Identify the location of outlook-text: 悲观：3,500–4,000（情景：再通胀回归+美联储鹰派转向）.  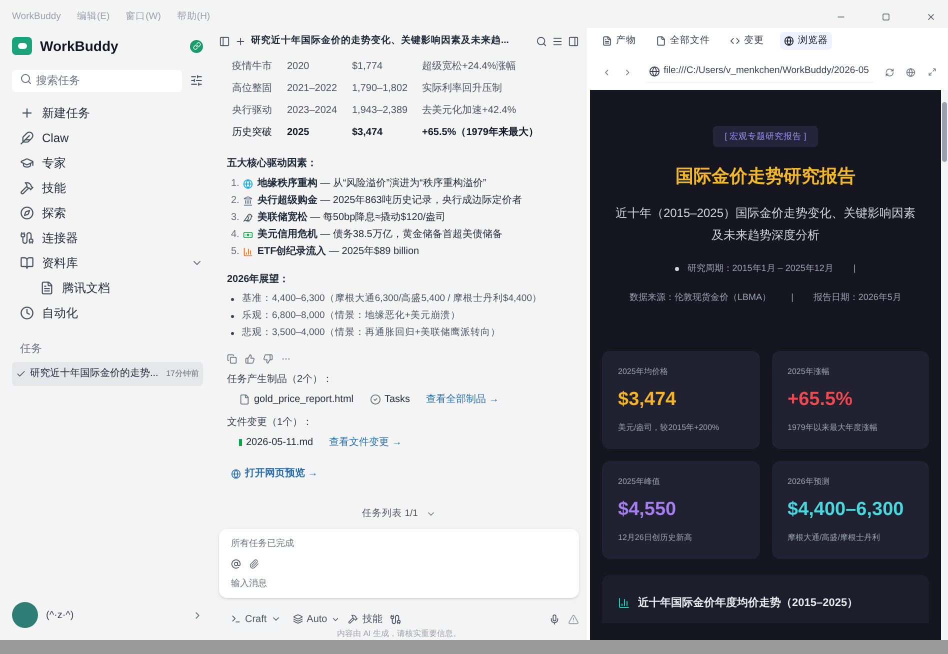
(371, 333).